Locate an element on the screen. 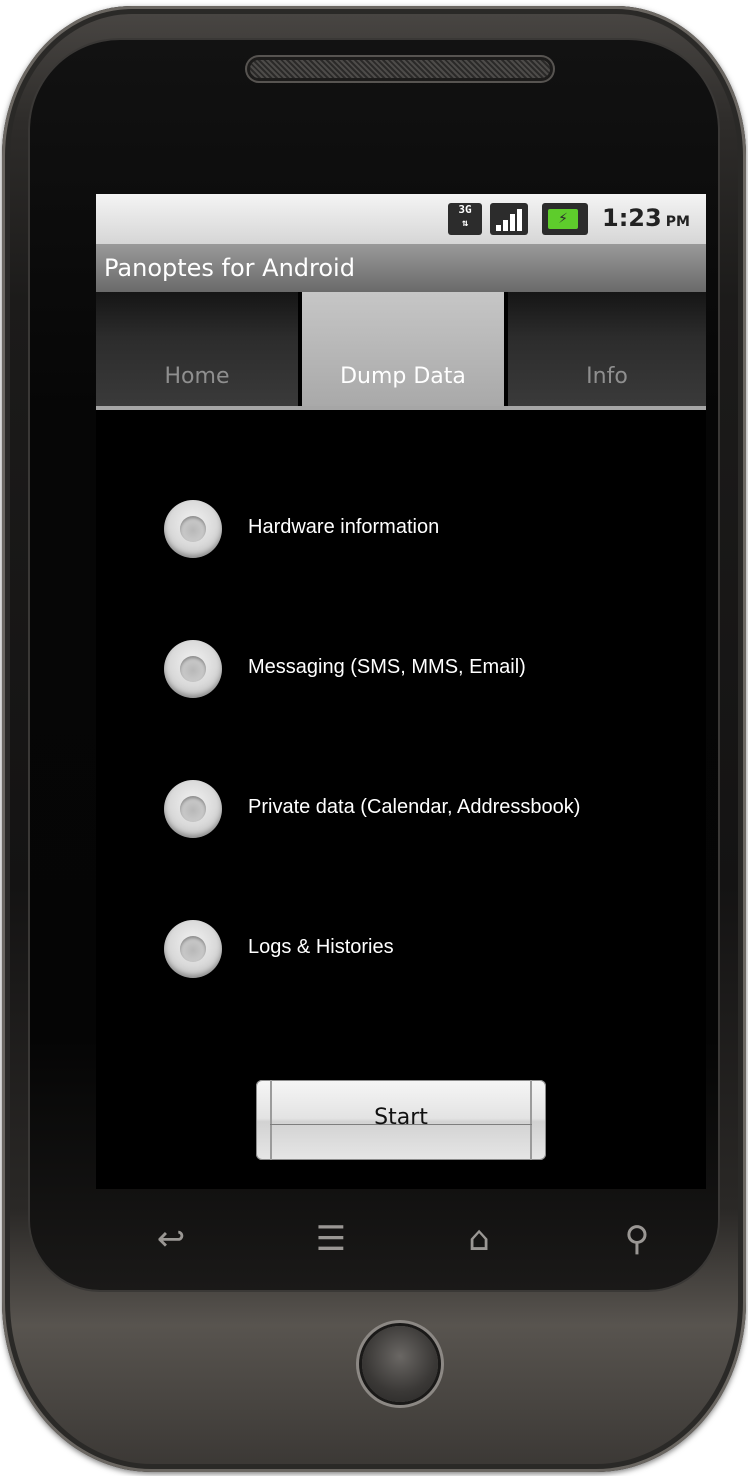 This screenshot has width=748, height=1476. tab-info-label: Info is located at coordinates (607, 376).